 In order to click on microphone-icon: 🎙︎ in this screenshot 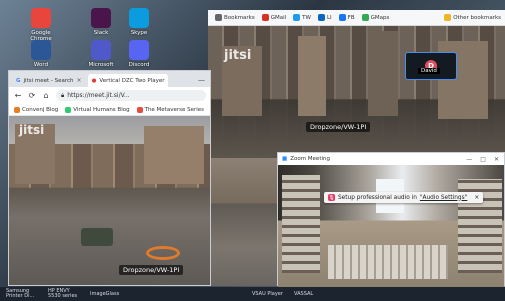, I will do `click(331, 197)`.